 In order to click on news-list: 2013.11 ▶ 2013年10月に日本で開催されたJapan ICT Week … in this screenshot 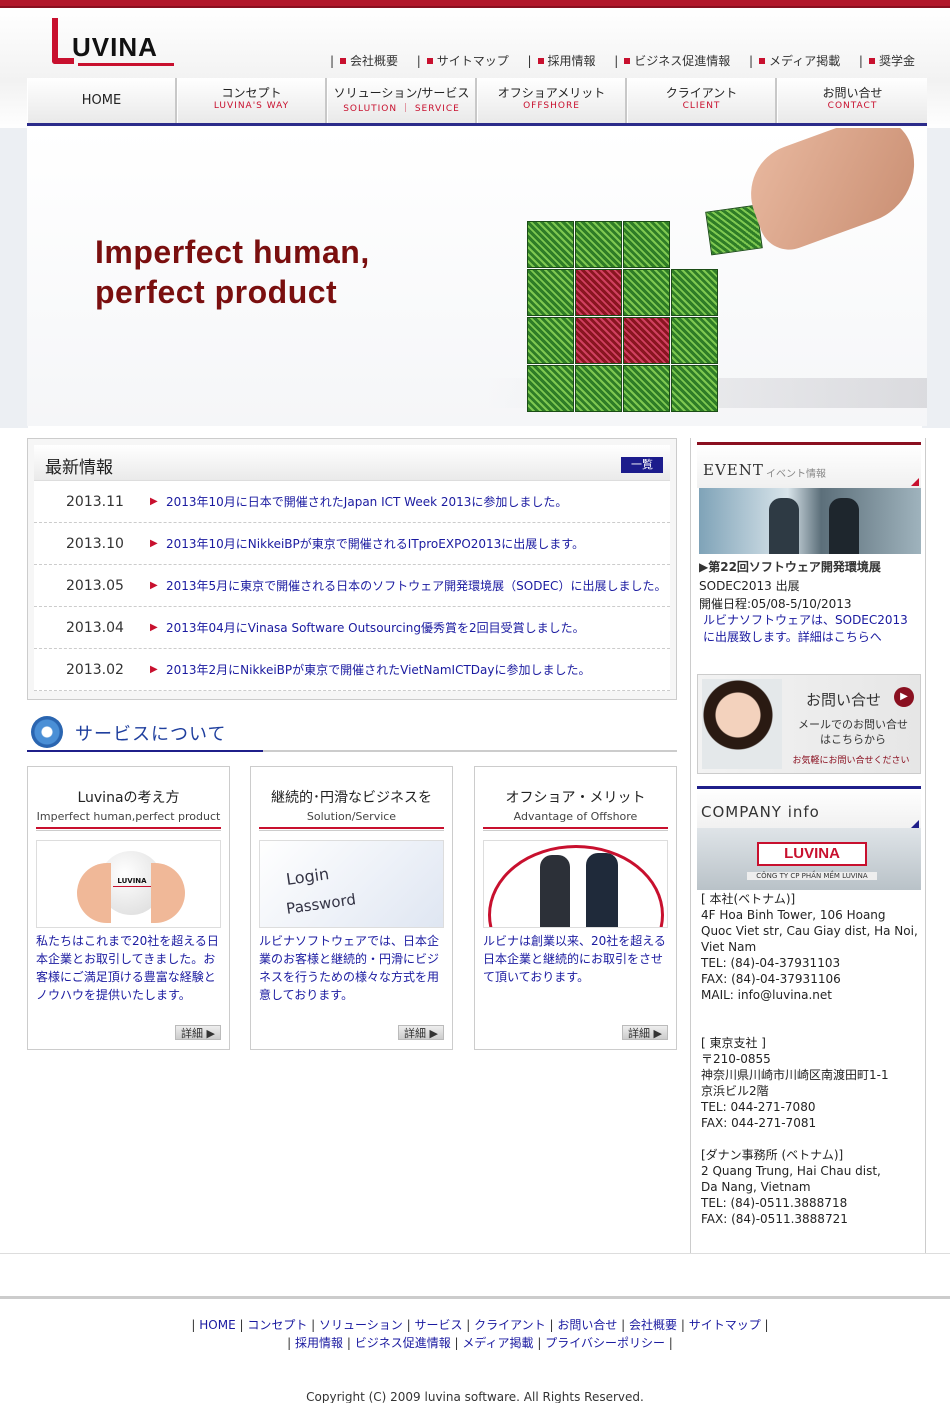, I will do `click(352, 586)`.